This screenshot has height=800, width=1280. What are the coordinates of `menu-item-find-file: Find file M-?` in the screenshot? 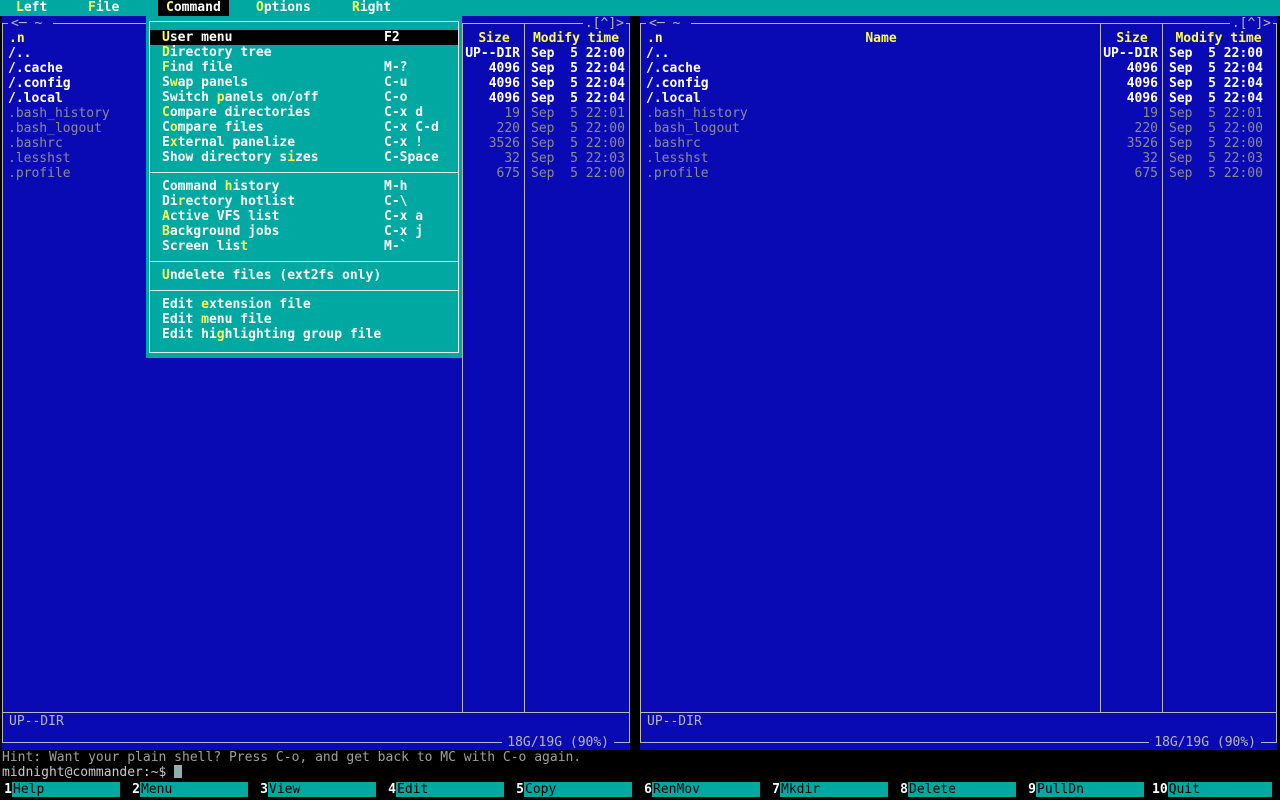 It's located at (304, 67).